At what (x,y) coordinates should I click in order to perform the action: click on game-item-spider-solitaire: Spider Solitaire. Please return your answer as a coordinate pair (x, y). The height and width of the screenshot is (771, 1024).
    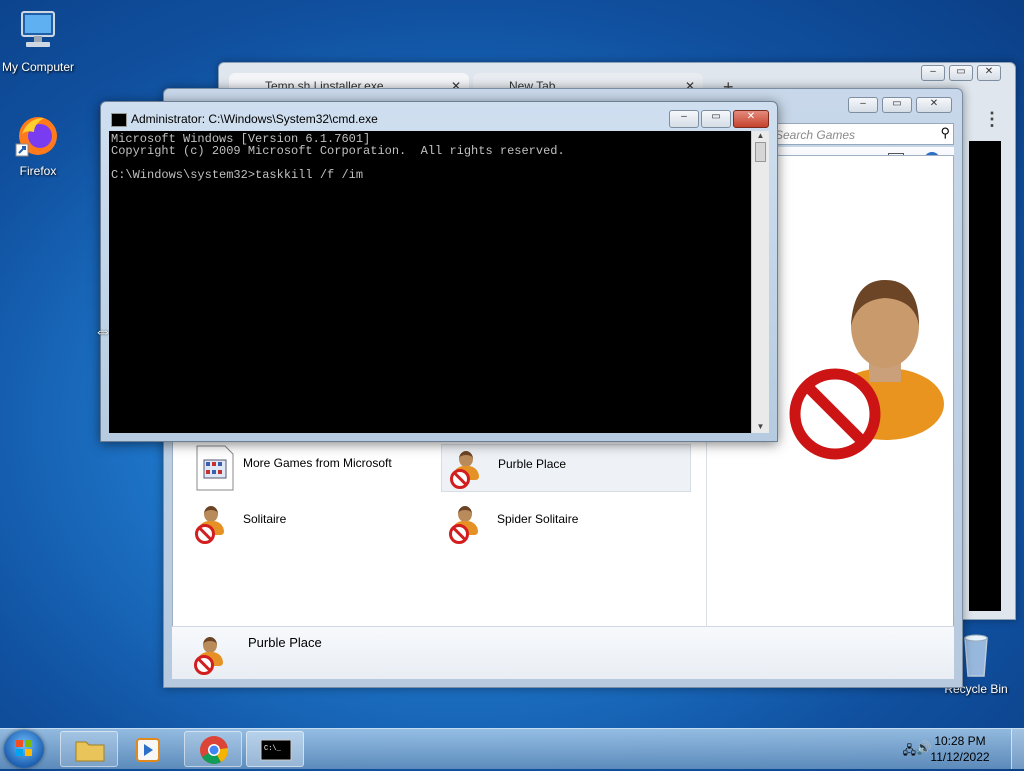
    Looking at the image, I should click on (569, 524).